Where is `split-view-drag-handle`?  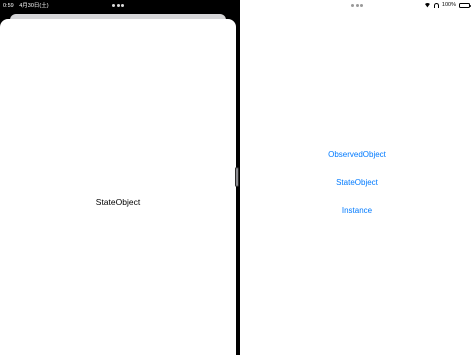
split-view-drag-handle is located at coordinates (237, 177).